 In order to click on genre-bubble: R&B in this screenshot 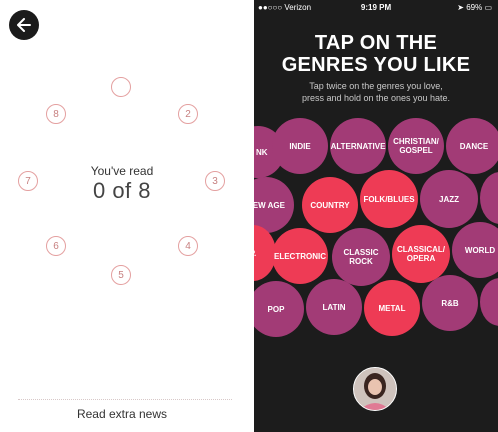, I will do `click(450, 303)`.